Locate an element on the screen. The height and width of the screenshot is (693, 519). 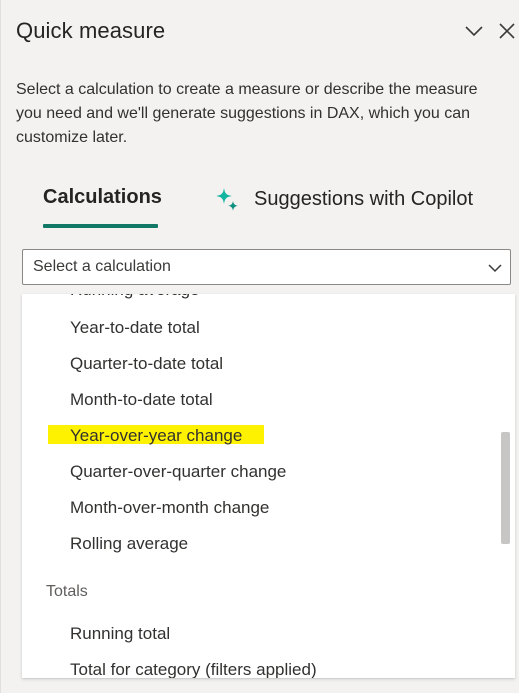
tab-calculations-label: Calculations is located at coordinates (102, 197).